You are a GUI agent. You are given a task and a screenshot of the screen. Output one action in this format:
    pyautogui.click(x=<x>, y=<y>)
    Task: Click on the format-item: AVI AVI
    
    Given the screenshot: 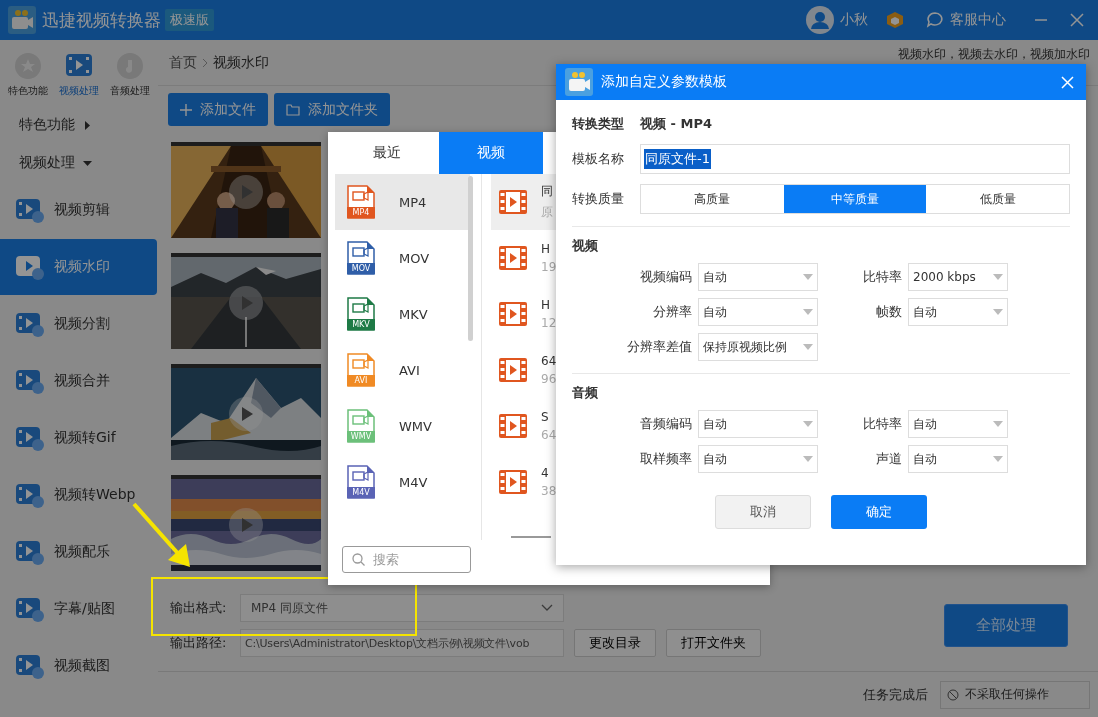 What is the action you would take?
    pyautogui.click(x=402, y=370)
    